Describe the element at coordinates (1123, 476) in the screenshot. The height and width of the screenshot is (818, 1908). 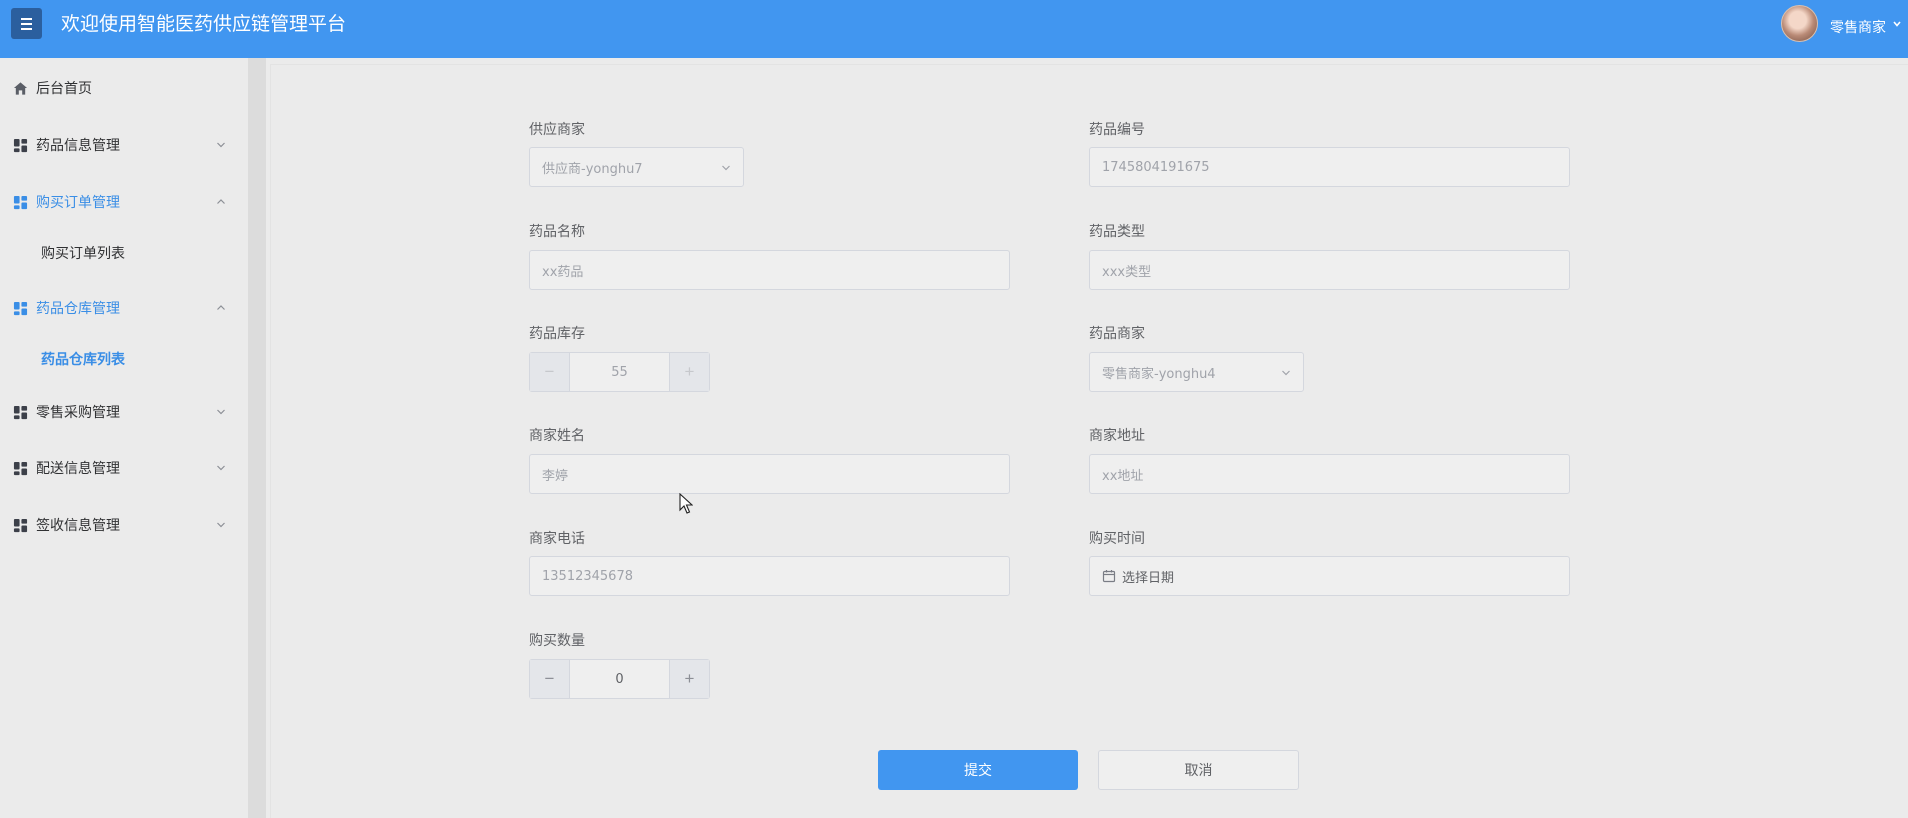
I see `merchant-address-placeholder: xx地址` at that location.